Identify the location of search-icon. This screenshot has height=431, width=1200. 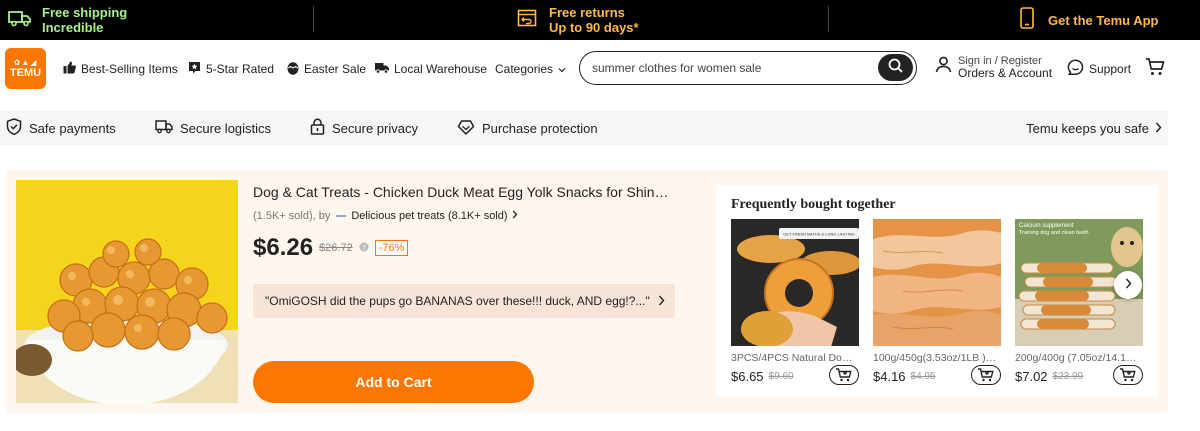
(895, 68).